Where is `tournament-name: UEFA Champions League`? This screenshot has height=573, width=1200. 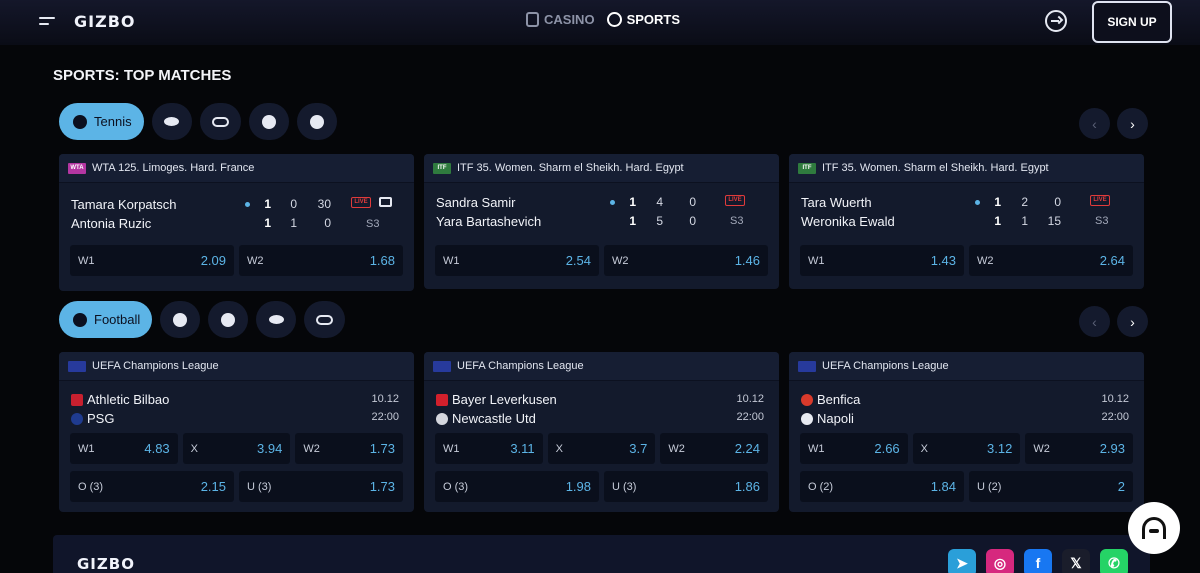 tournament-name: UEFA Champions League is located at coordinates (155, 366).